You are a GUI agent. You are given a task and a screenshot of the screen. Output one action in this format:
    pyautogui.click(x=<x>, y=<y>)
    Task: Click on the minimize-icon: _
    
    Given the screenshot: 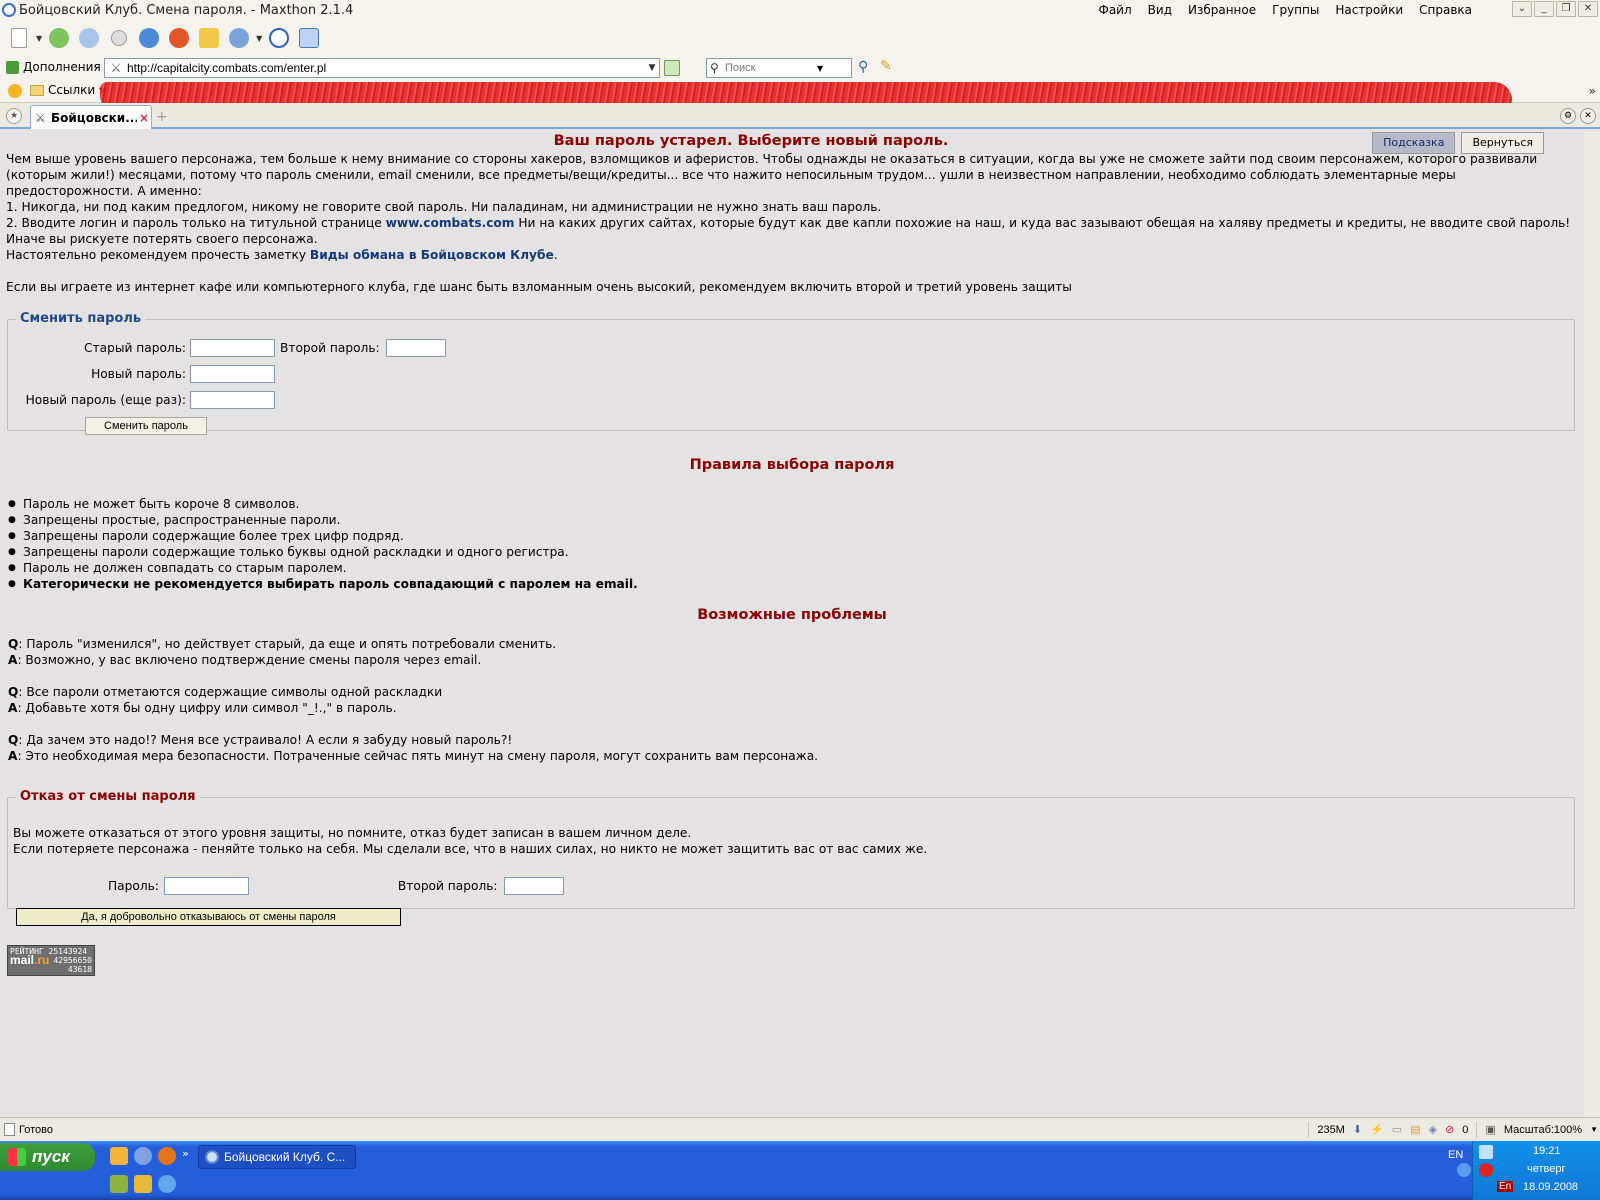 What is the action you would take?
    pyautogui.click(x=1544, y=9)
    